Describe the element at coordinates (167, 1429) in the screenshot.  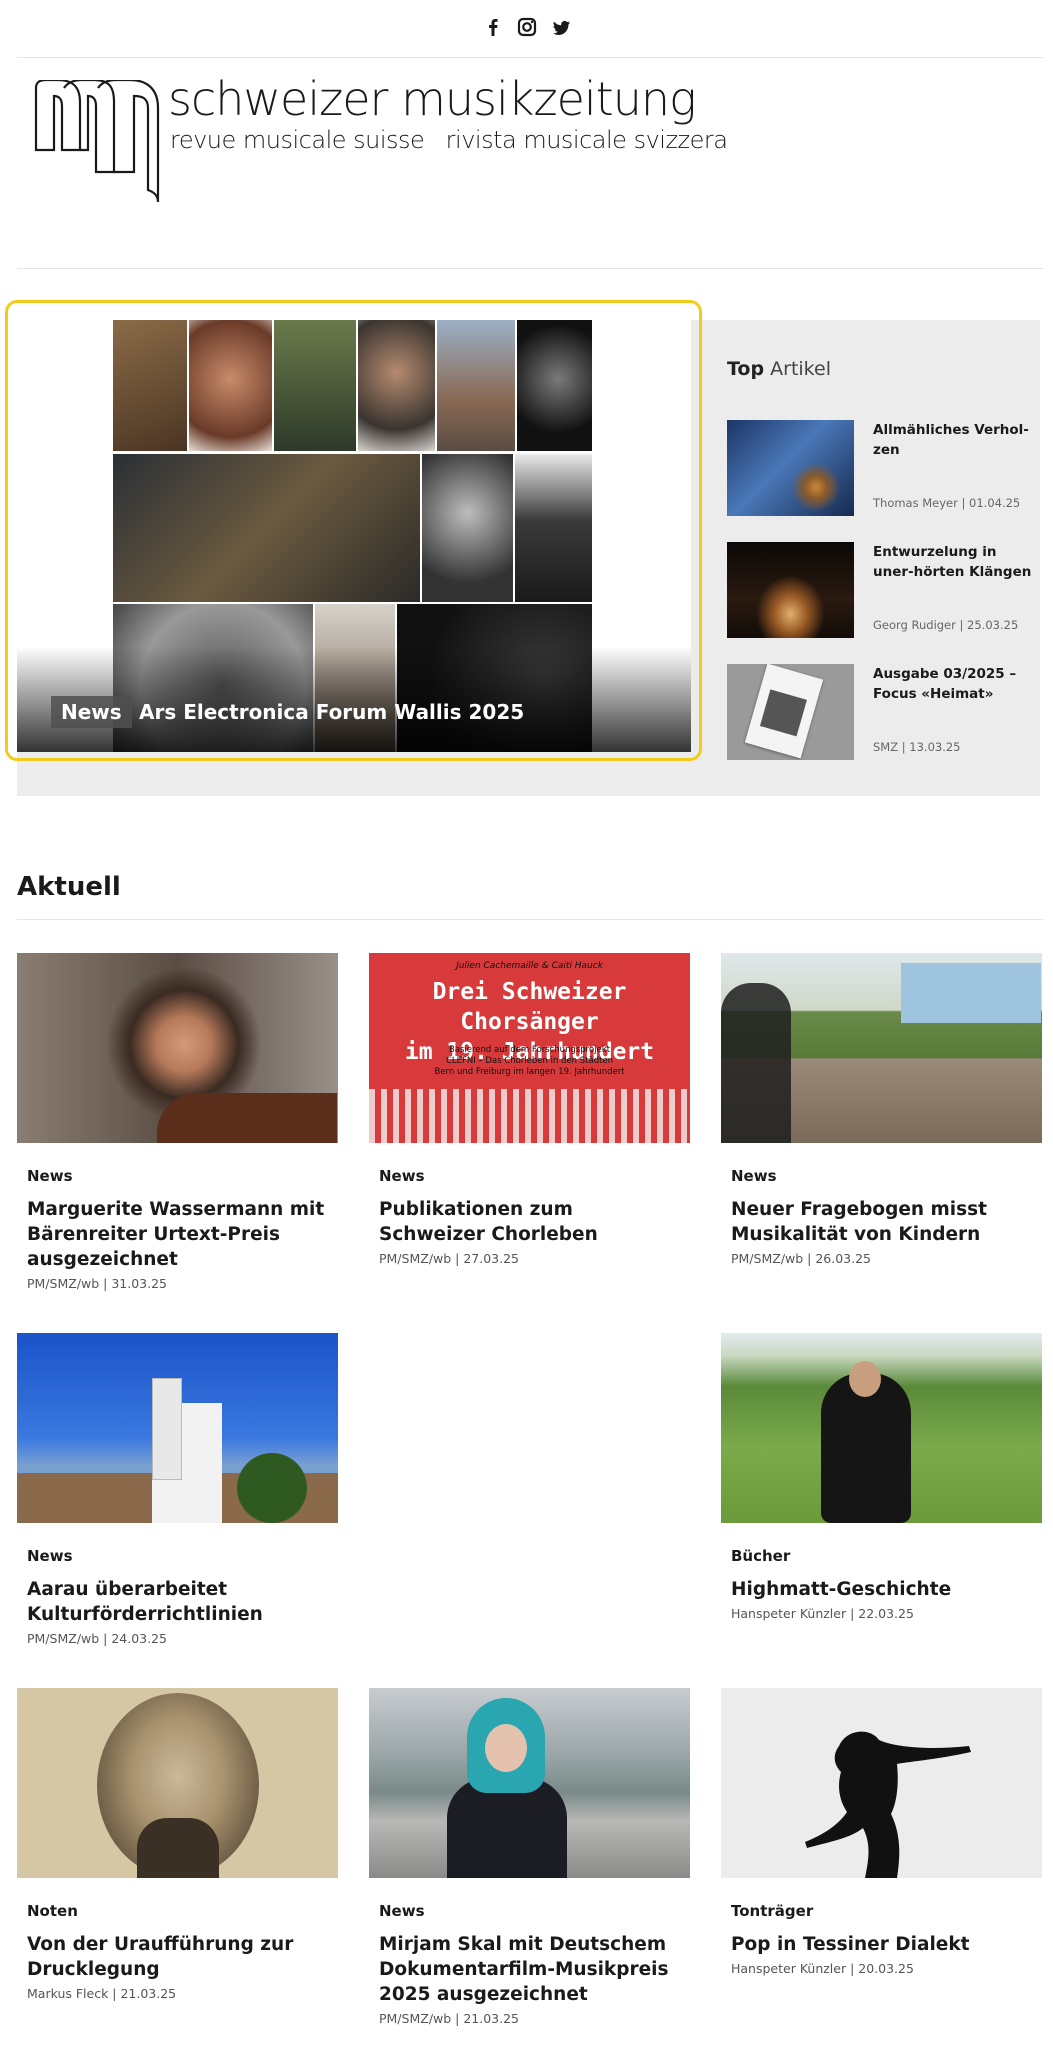
I see `church-tower` at that location.